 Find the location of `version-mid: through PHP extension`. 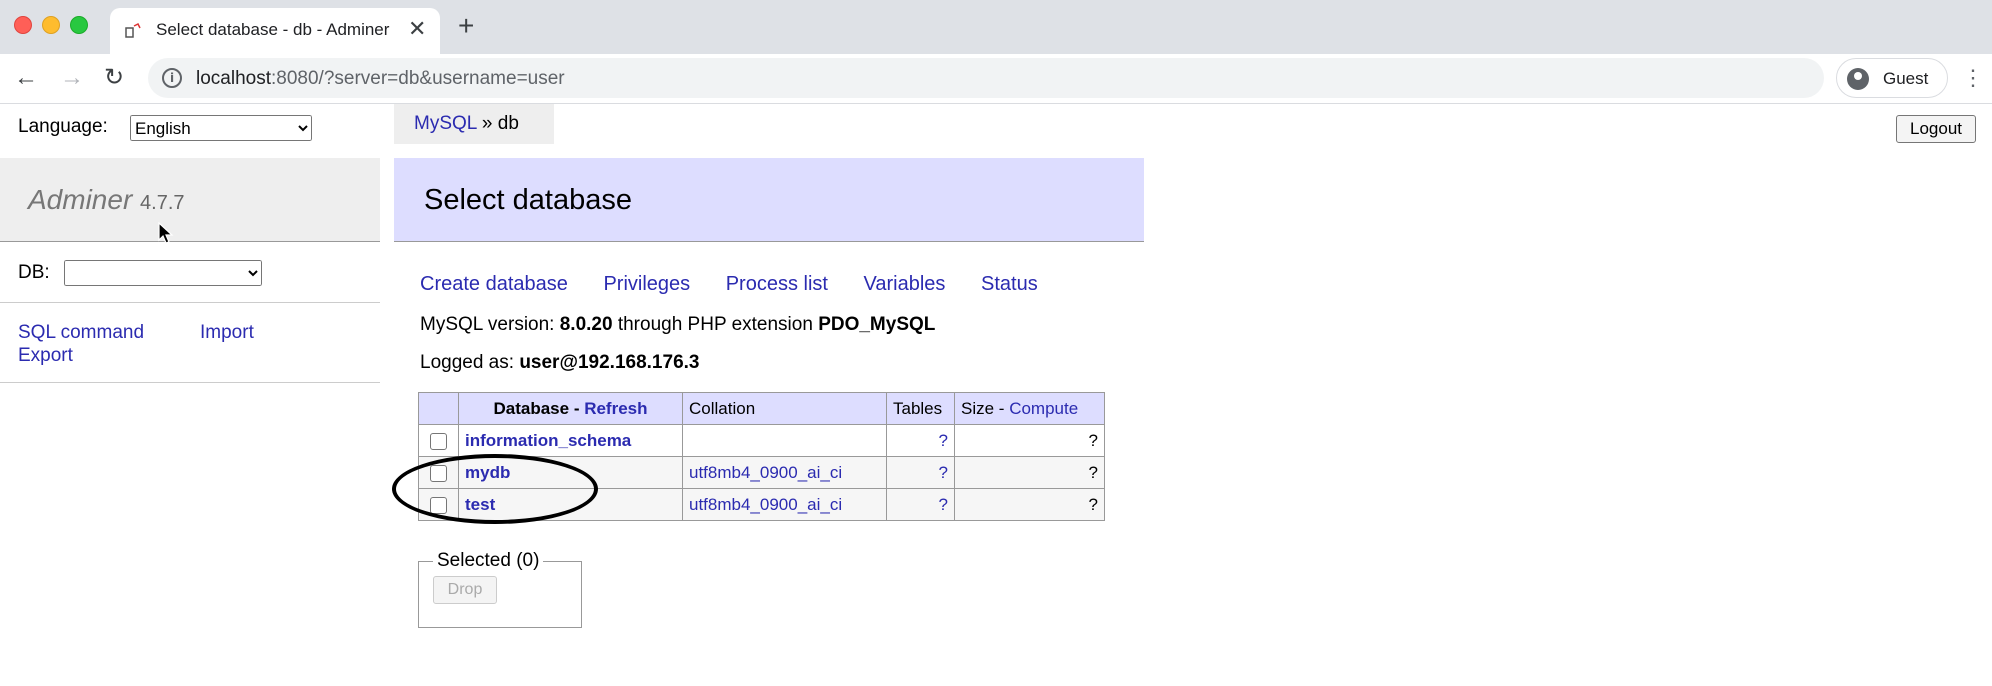

version-mid: through PHP extension is located at coordinates (715, 324).